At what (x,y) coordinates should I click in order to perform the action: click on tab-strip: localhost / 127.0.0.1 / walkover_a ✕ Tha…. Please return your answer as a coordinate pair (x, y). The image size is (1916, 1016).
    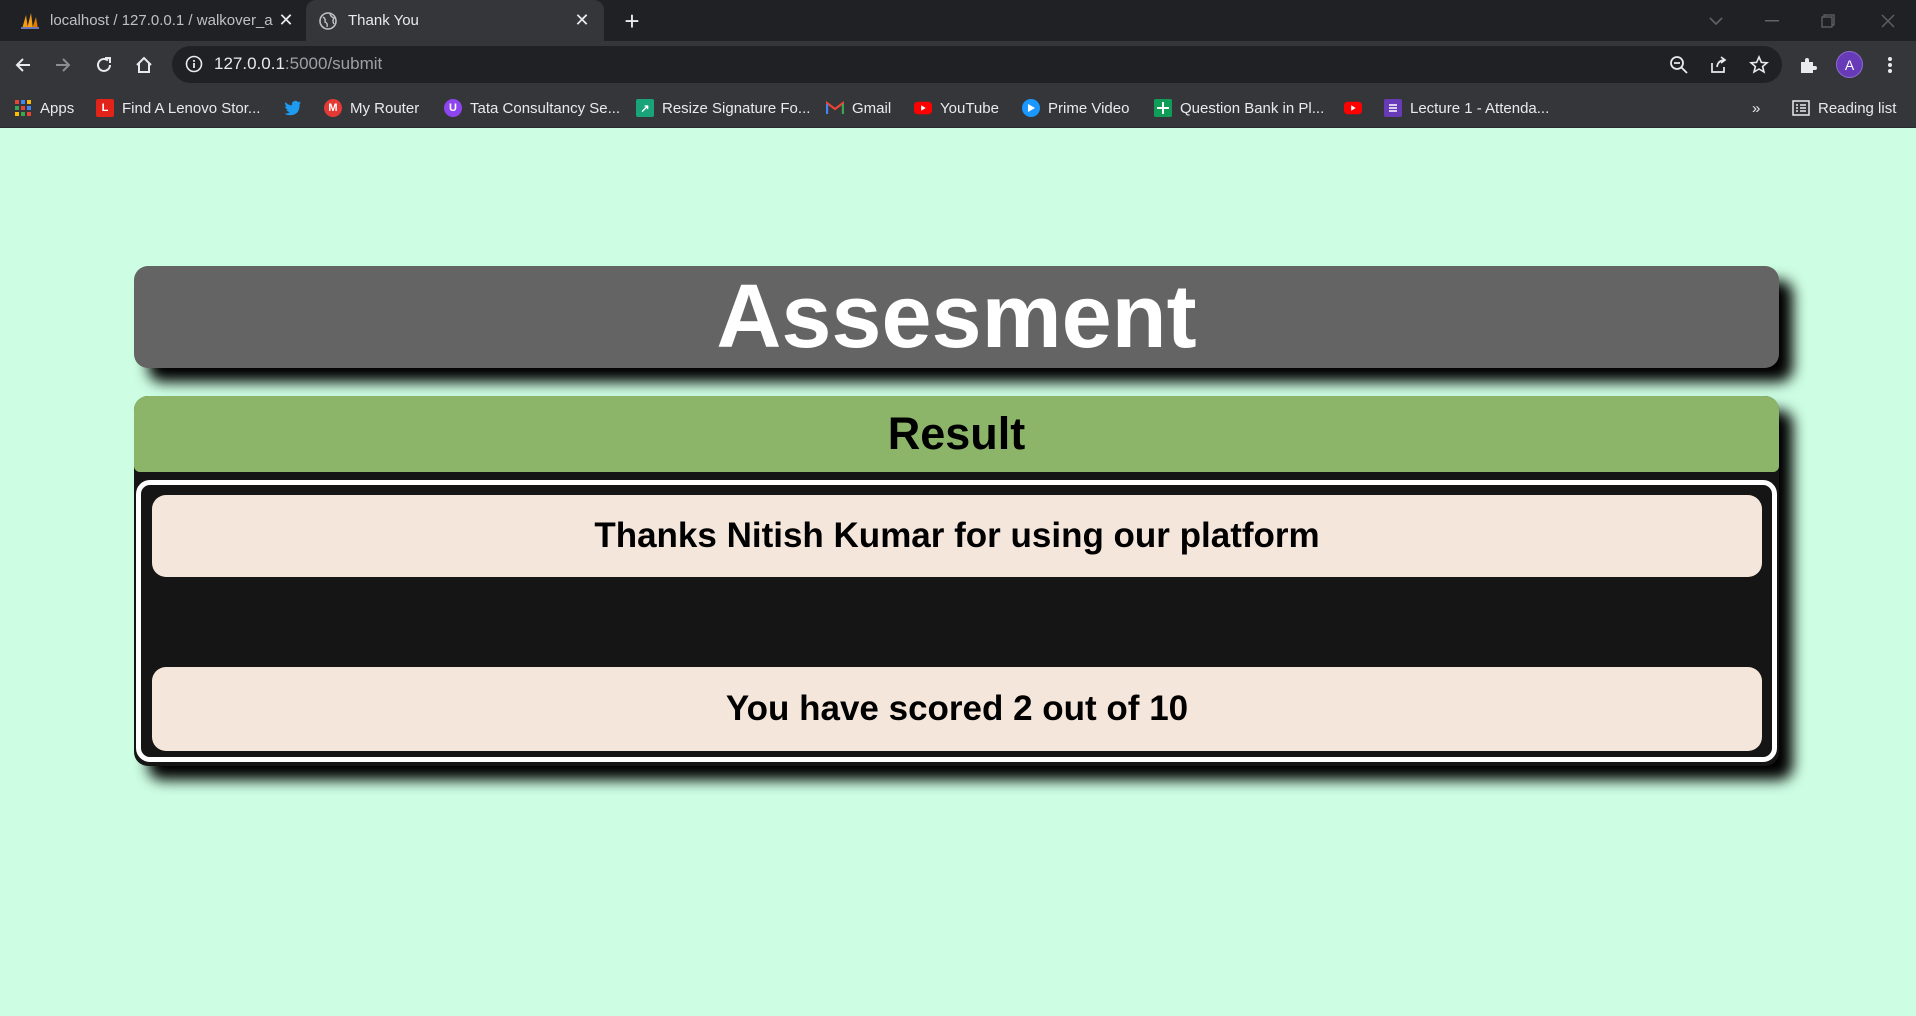
    Looking at the image, I should click on (958, 20).